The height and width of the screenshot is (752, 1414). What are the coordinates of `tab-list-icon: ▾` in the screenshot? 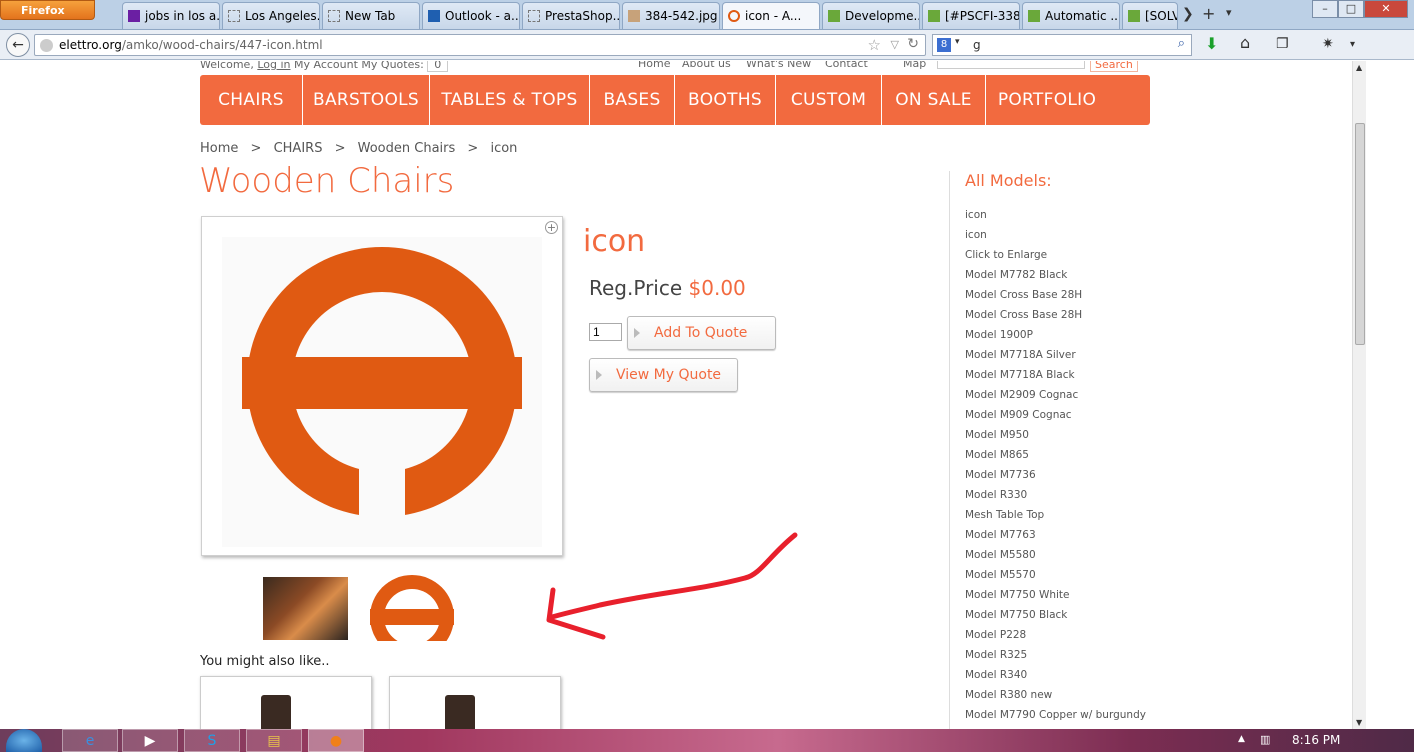 It's located at (1229, 12).